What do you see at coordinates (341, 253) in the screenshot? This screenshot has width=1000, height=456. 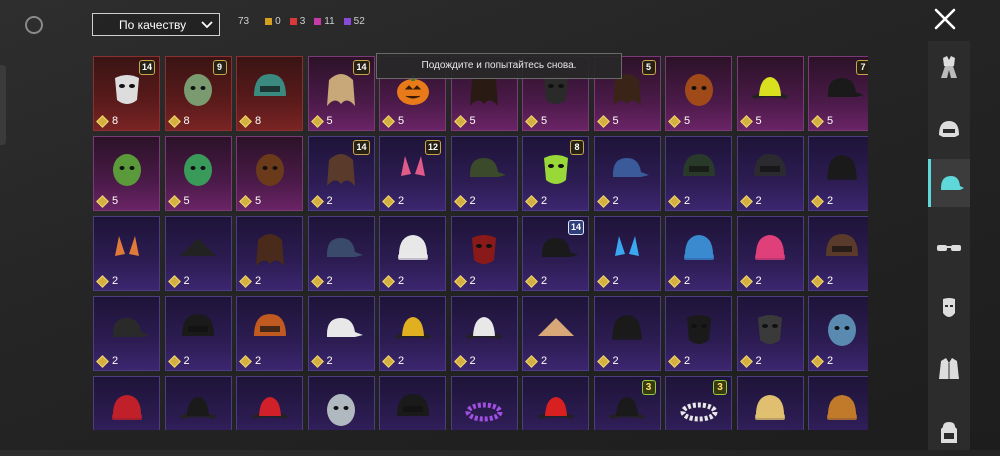 I see `item-slot-navy-cap: 2` at bounding box center [341, 253].